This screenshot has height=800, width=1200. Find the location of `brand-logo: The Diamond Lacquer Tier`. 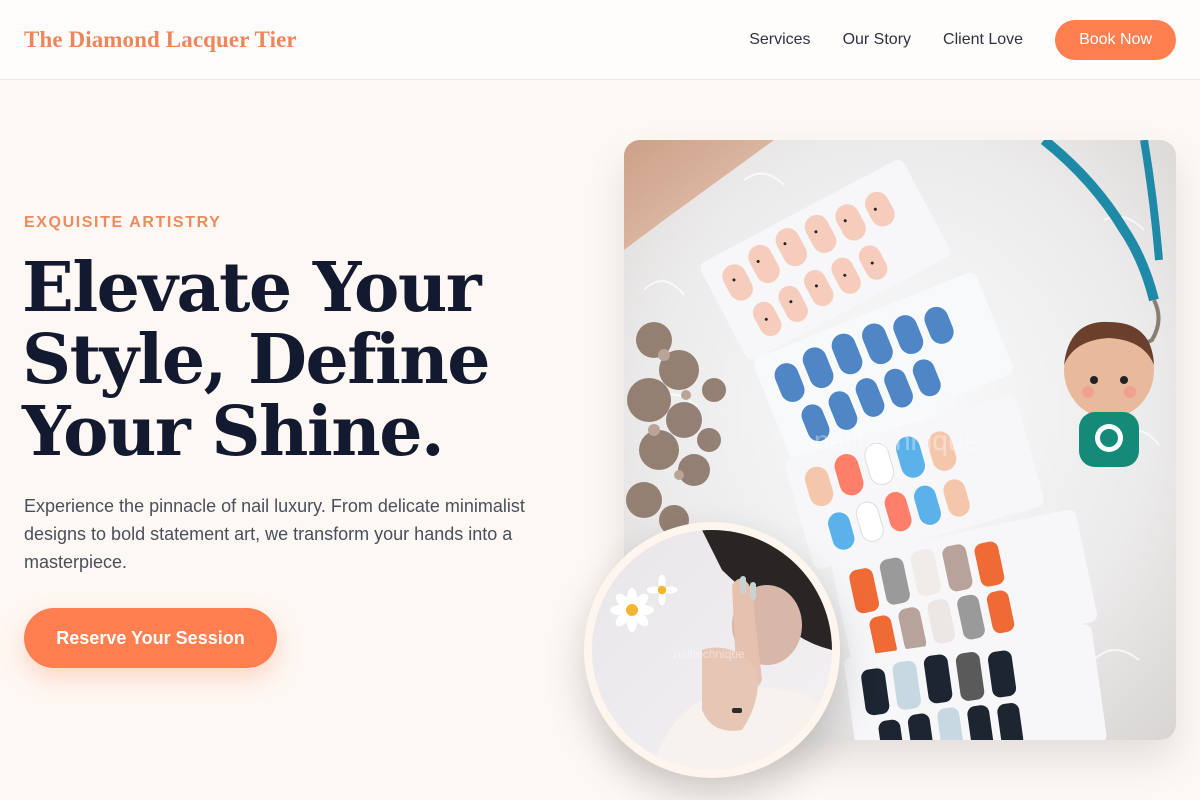

brand-logo: The Diamond Lacquer Tier is located at coordinates (160, 40).